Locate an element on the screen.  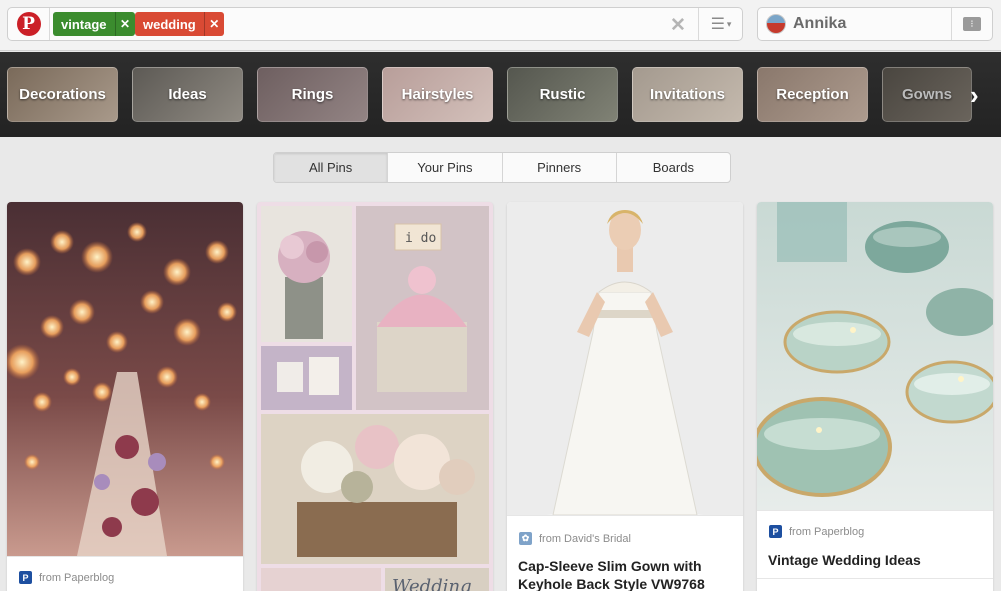
tab-your-pins: Your Pins is located at coordinates (445, 167).